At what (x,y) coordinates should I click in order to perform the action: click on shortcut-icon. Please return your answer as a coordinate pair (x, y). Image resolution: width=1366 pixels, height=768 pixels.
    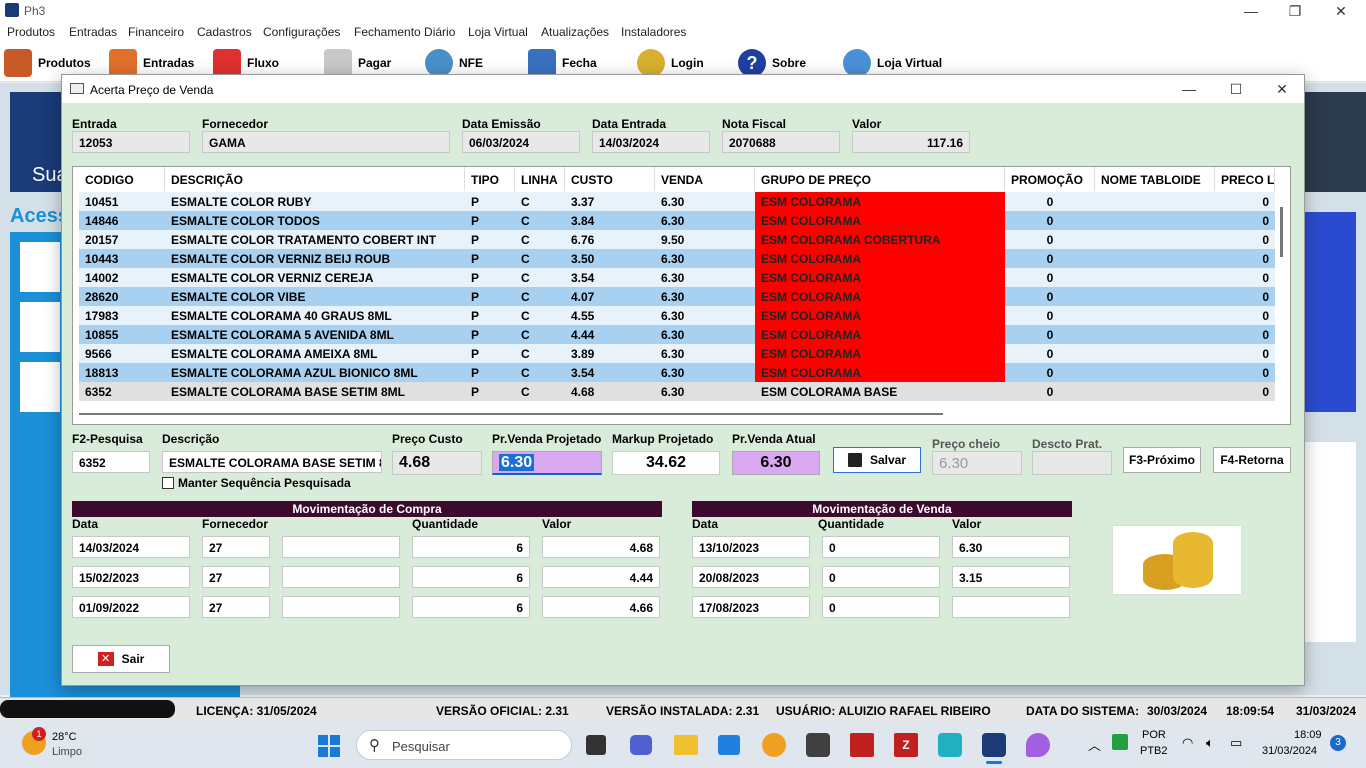
    Looking at the image, I should click on (40, 267).